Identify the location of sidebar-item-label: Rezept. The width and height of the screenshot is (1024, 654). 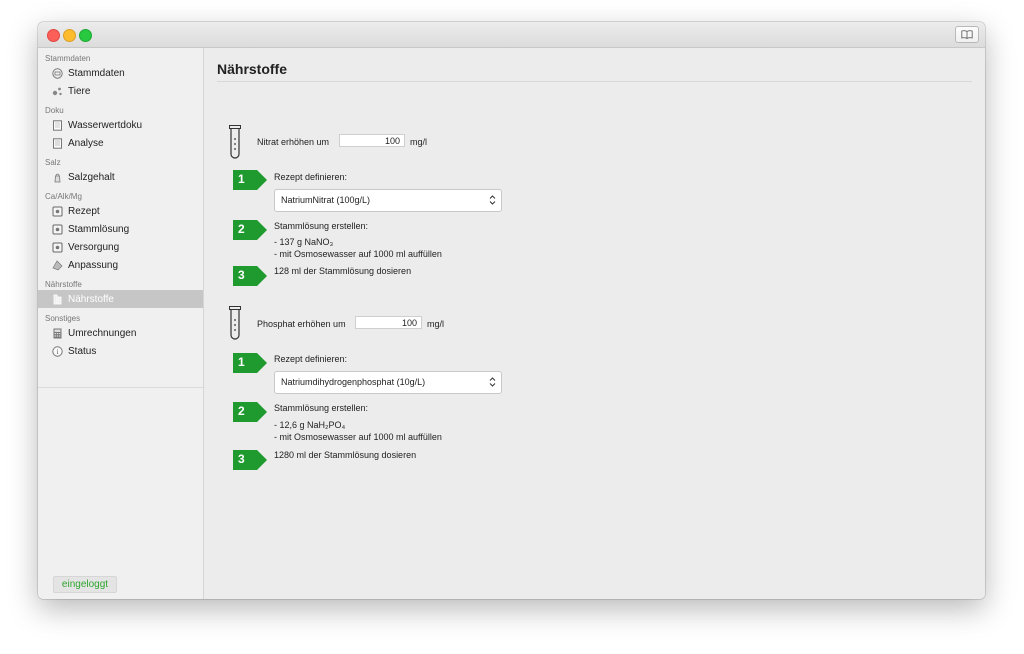
(84, 211).